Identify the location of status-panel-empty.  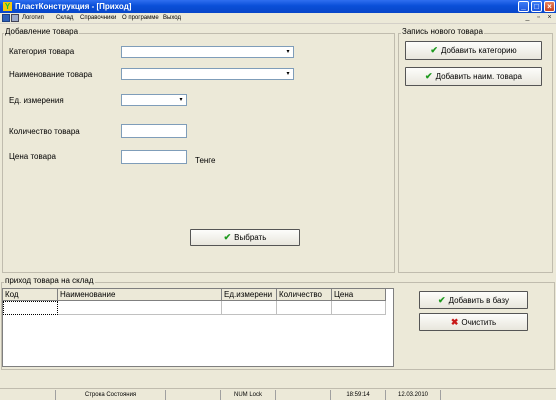
(192, 395).